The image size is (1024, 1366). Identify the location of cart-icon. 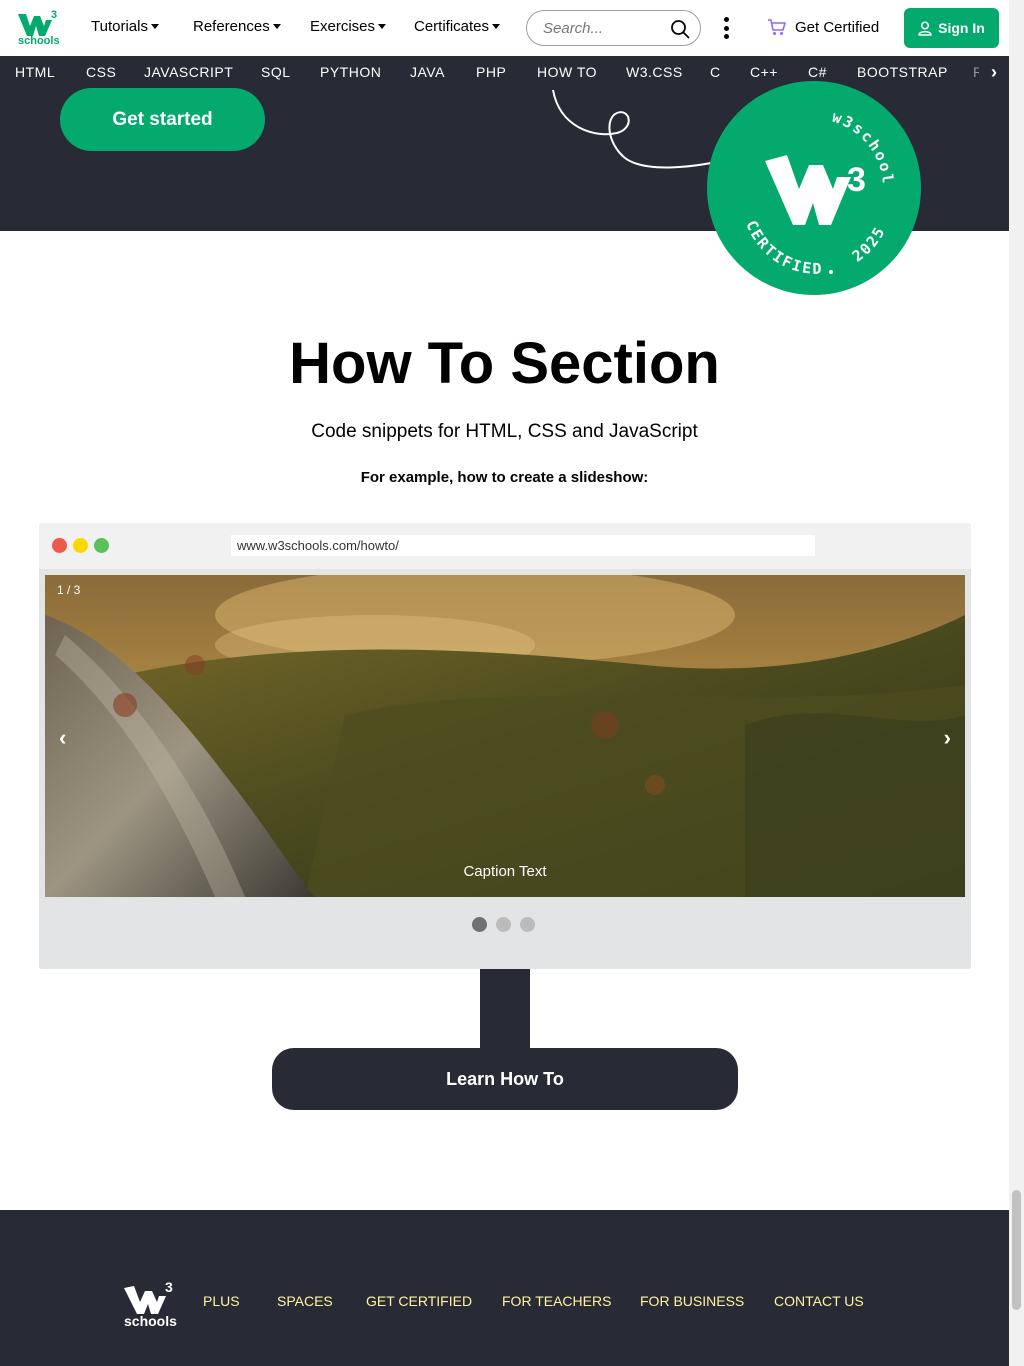
(777, 27).